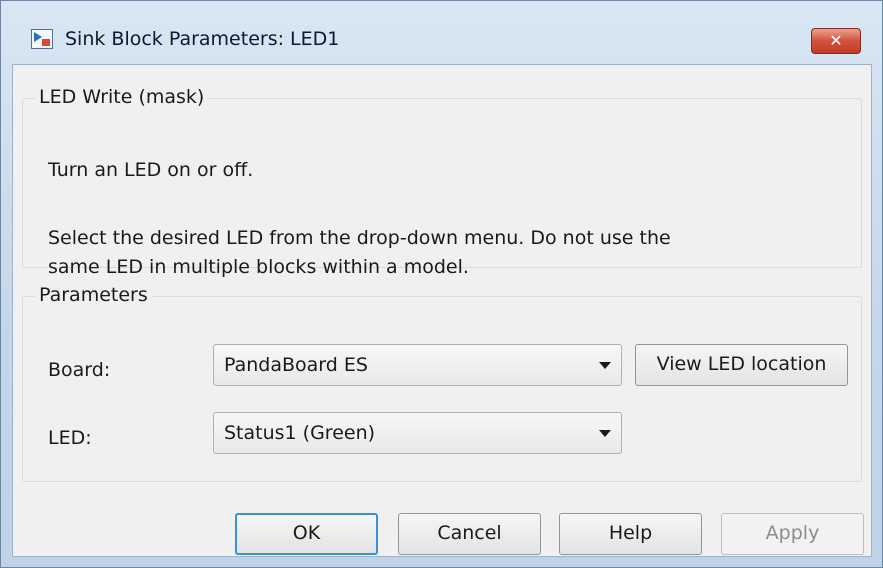 Image resolution: width=883 pixels, height=568 pixels. Describe the element at coordinates (441, 27) in the screenshot. I see `title-bar: Sink Block Parameters: LED1 ✕` at that location.